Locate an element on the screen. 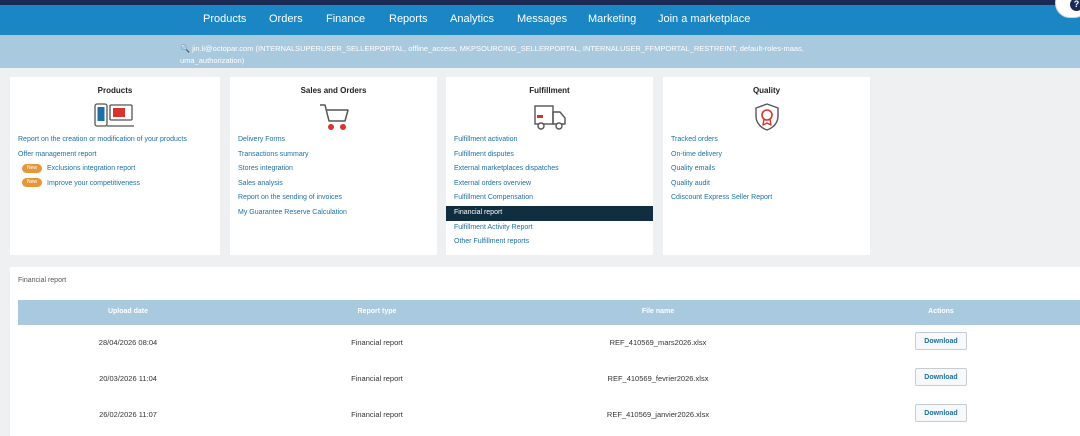 This screenshot has height=436, width=1080. column-header-upload-date: Upload date is located at coordinates (128, 311).